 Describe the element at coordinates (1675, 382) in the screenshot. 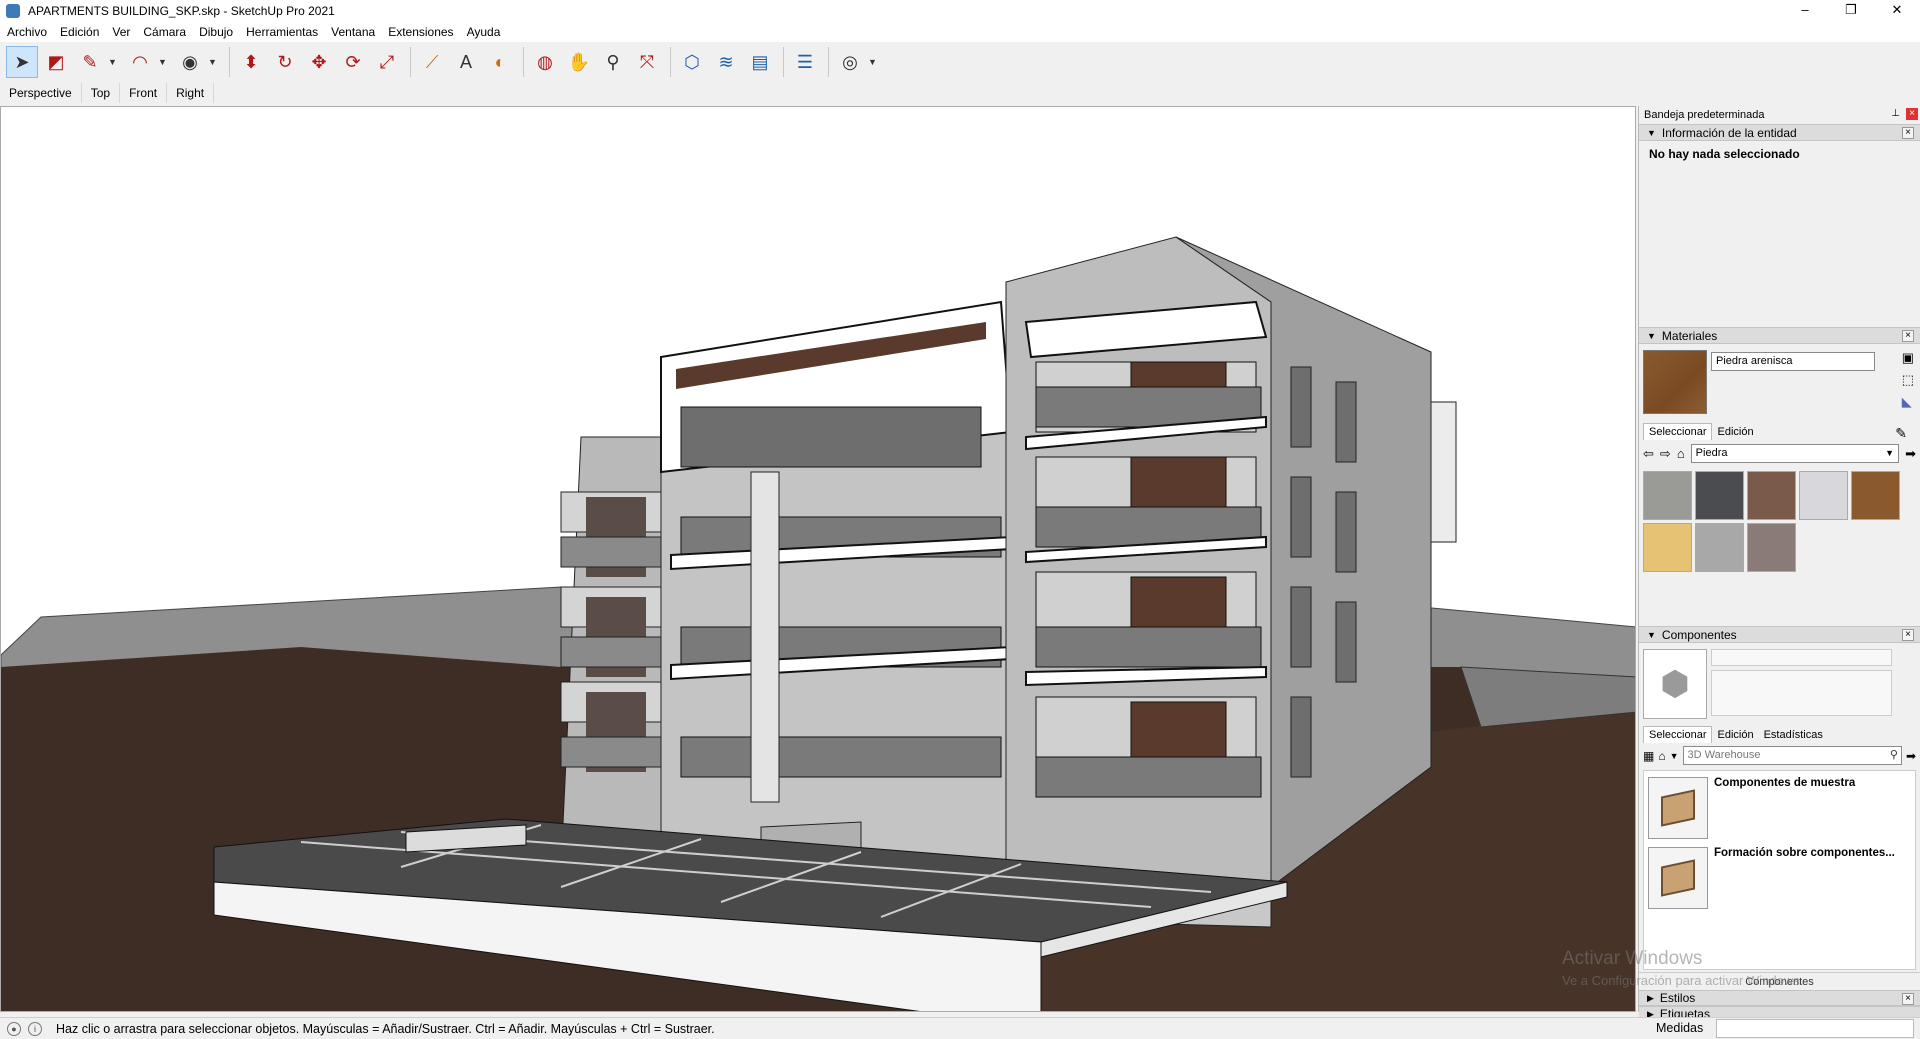

I see `current-material-swatch` at that location.